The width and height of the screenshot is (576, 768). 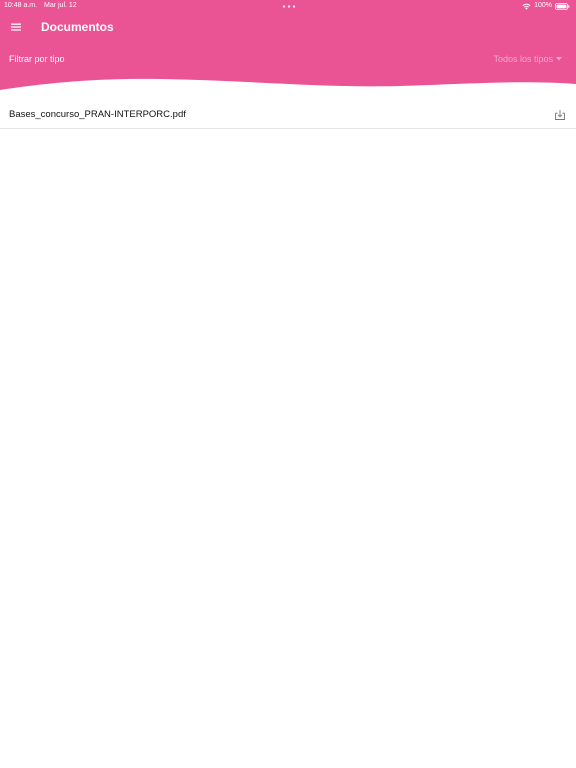 I want to click on document-list: Bases_concurso_PRAN-INTERPORC.pdf, so click(x=288, y=115).